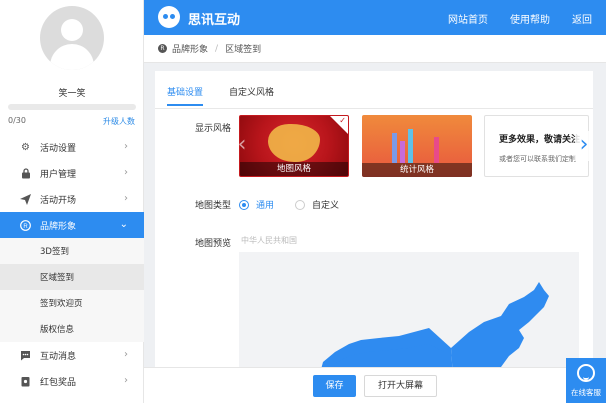 The width and height of the screenshot is (606, 403). I want to click on sidebar-item-user-management: 用户管理 ›, so click(72, 173).